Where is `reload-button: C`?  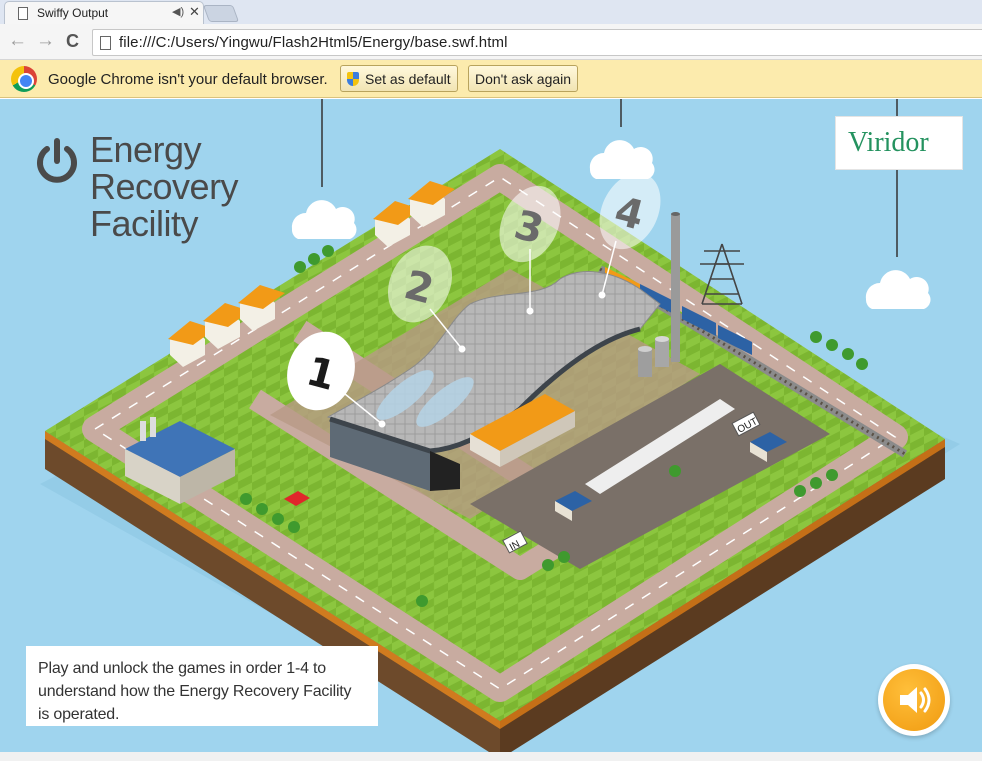 reload-button: C is located at coordinates (72, 41).